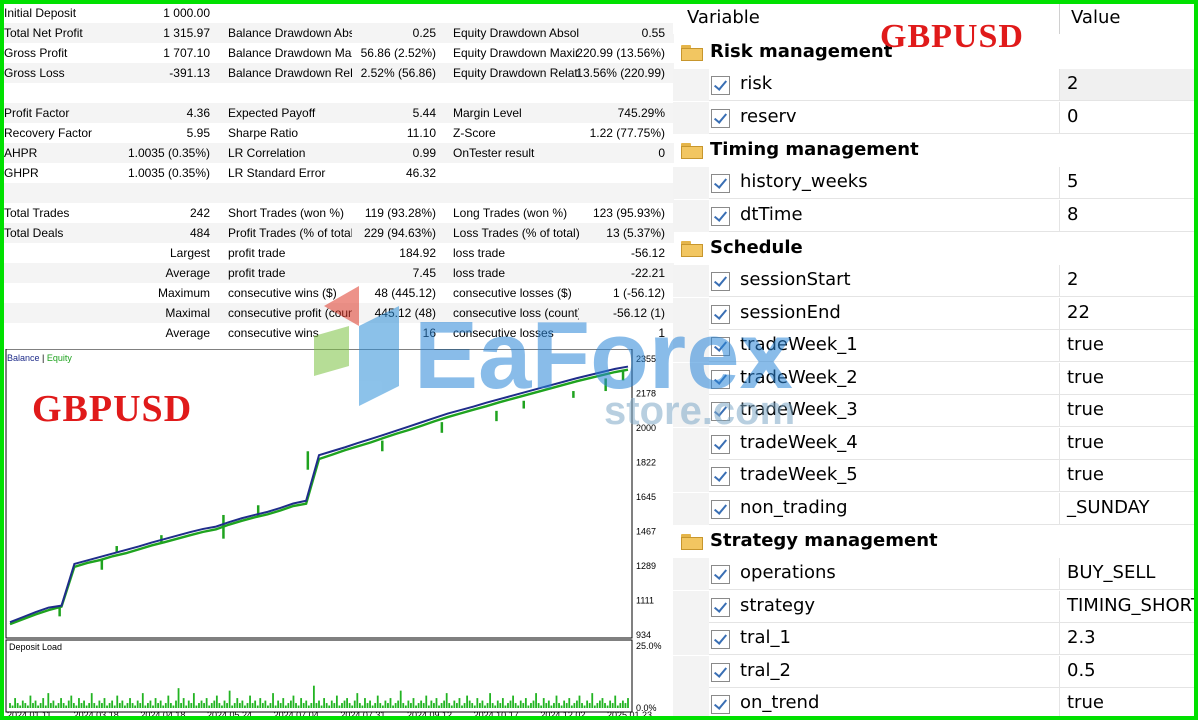 Image resolution: width=1198 pixels, height=720 pixels. Describe the element at coordinates (790, 312) in the screenshot. I see `param-name: sessionEnd` at that location.